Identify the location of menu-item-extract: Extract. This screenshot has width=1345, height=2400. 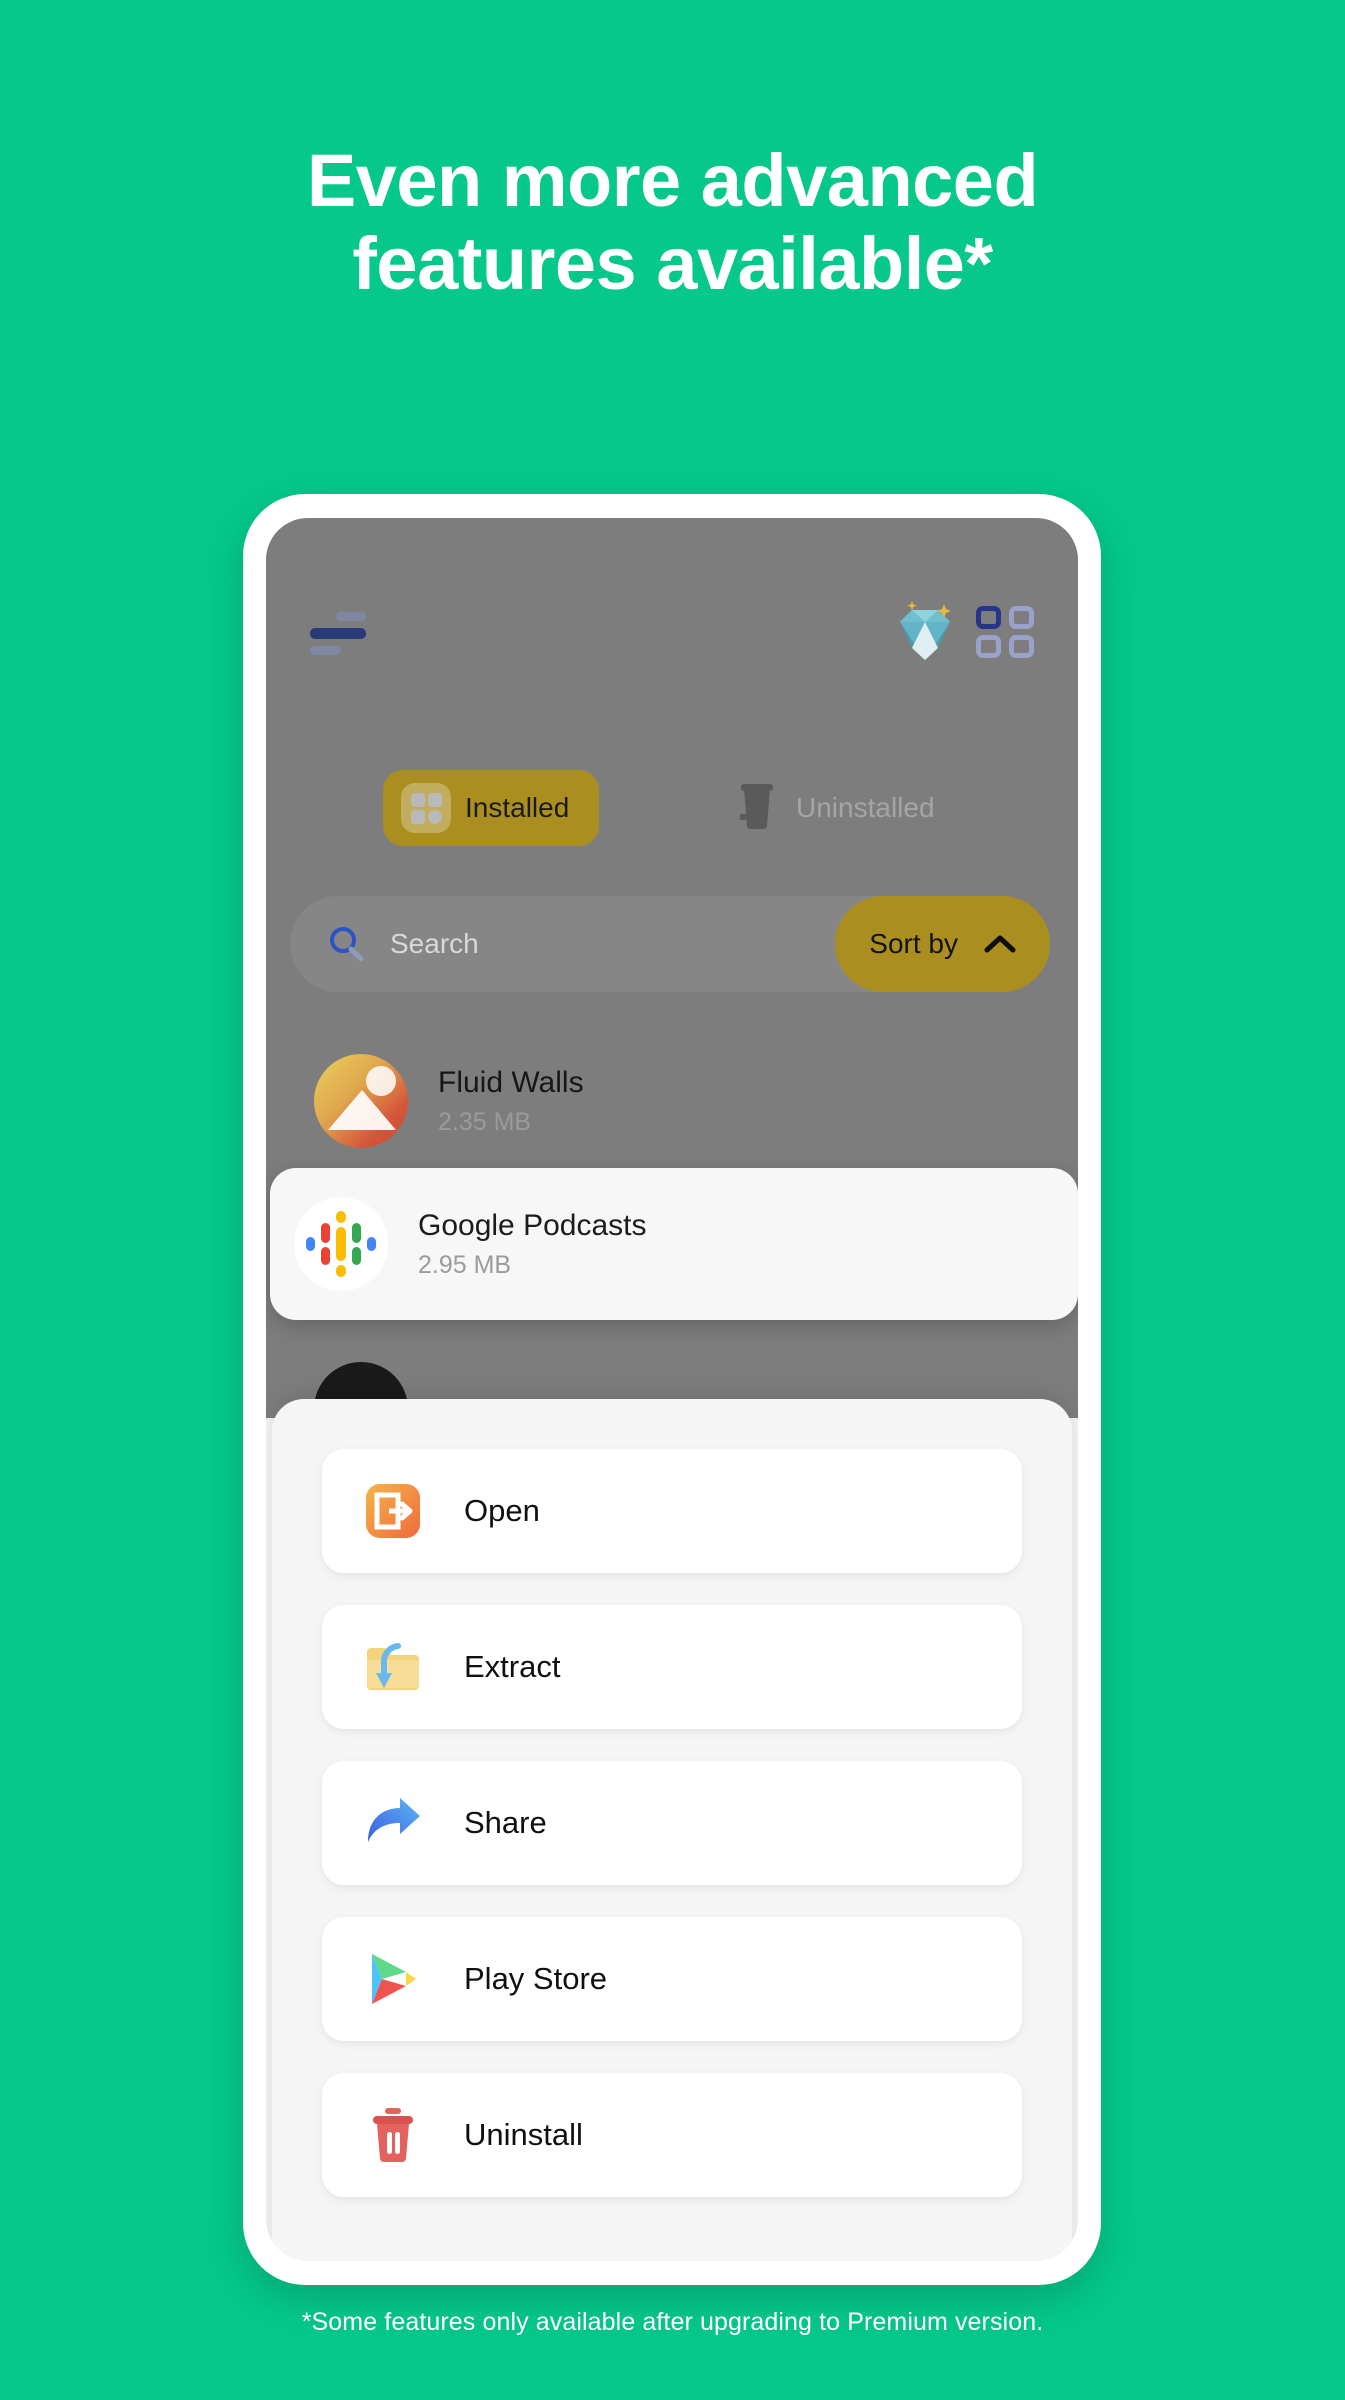
(672, 1667).